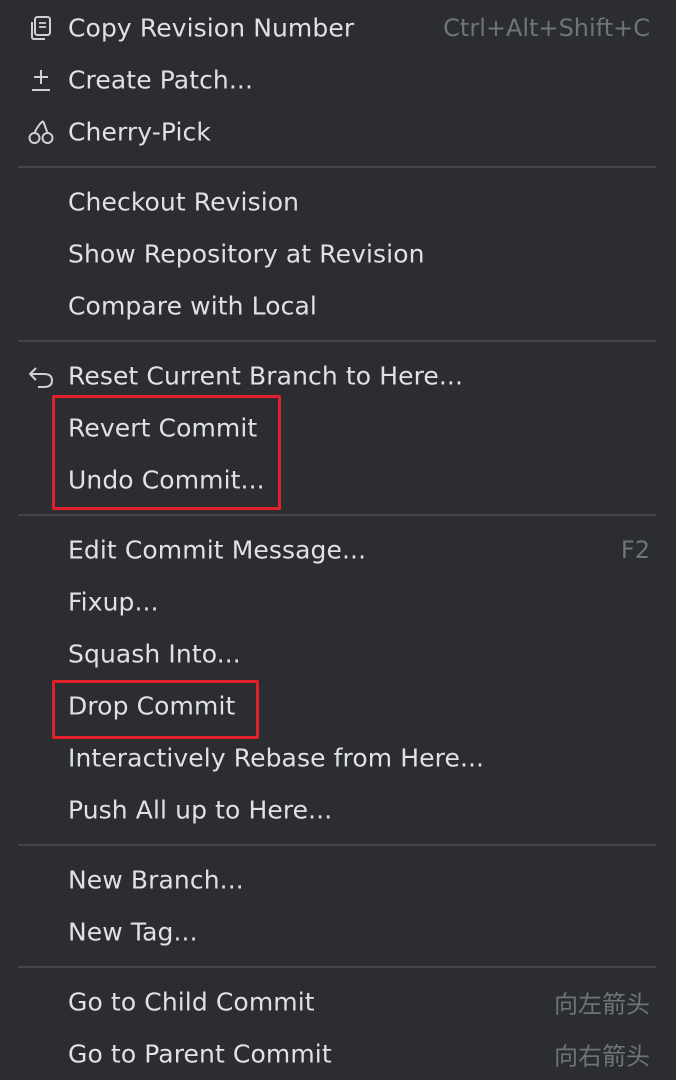 The height and width of the screenshot is (1080, 676). What do you see at coordinates (602, 1056) in the screenshot?
I see `shortcut-label: 向右箭头` at bounding box center [602, 1056].